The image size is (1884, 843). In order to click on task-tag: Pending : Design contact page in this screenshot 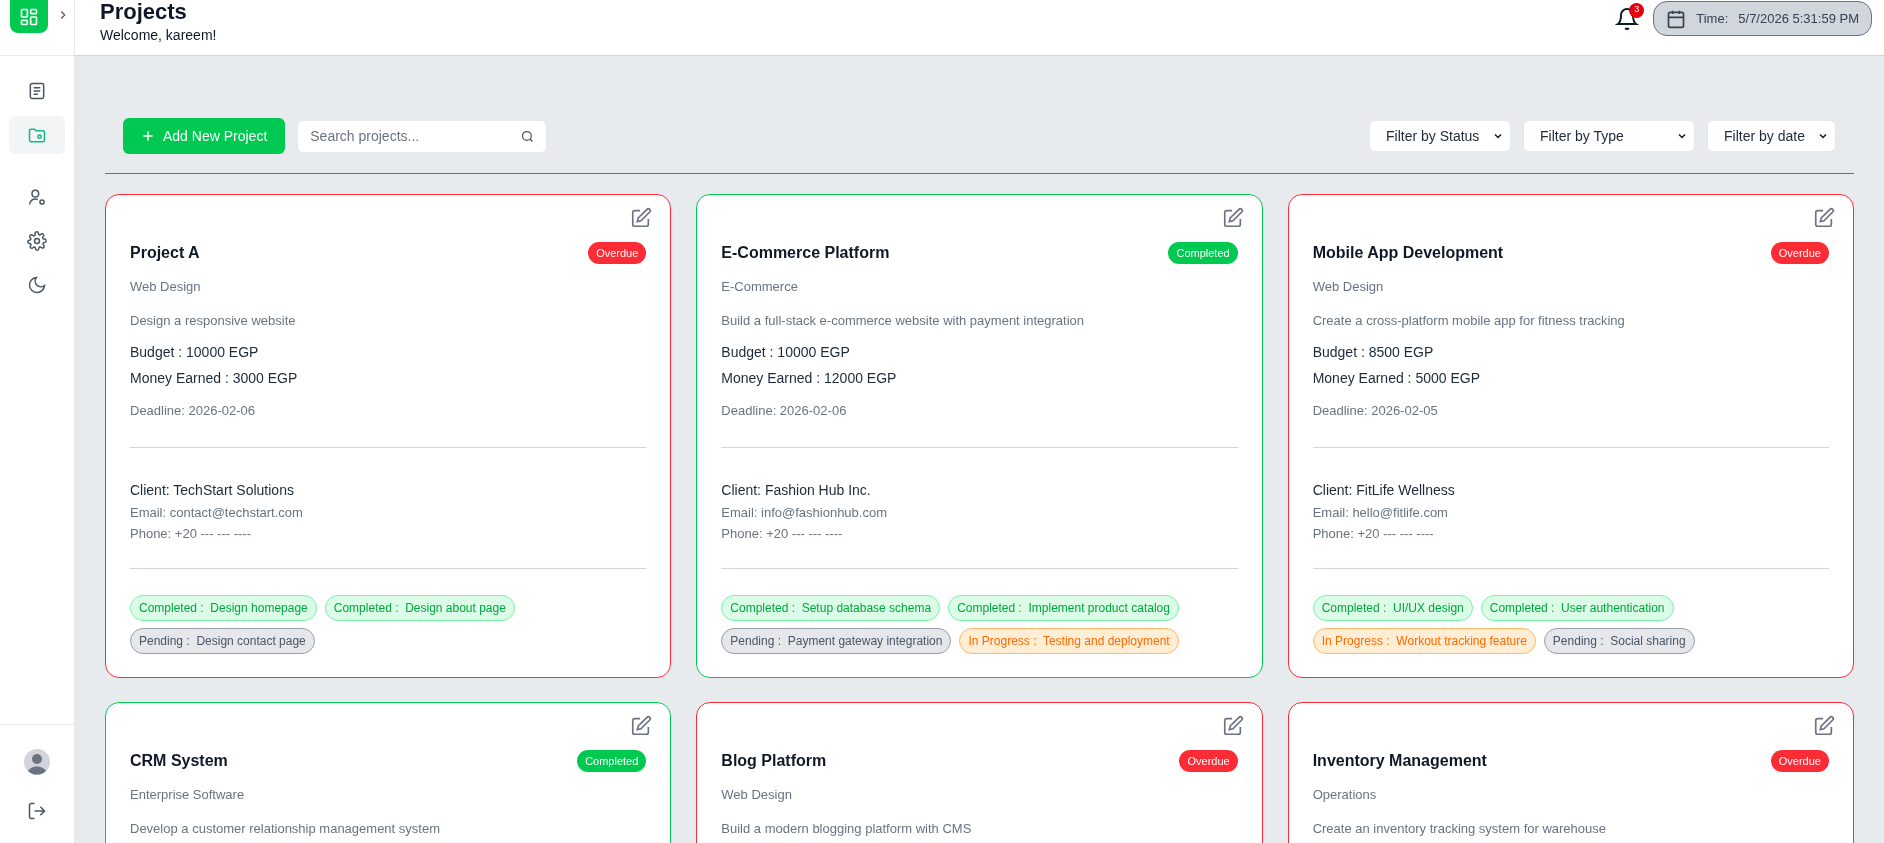, I will do `click(222, 640)`.